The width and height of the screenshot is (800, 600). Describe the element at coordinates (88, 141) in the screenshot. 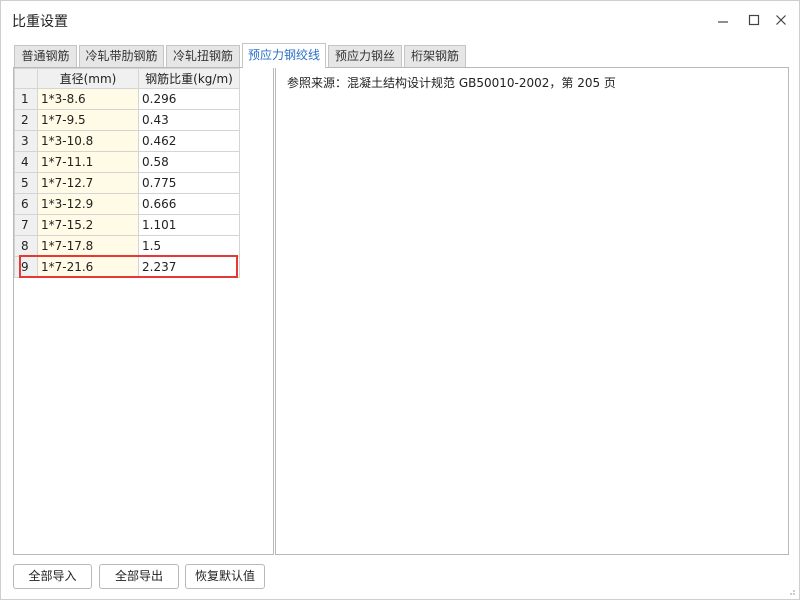

I see `diameter-cell: 1*3-10.8` at that location.